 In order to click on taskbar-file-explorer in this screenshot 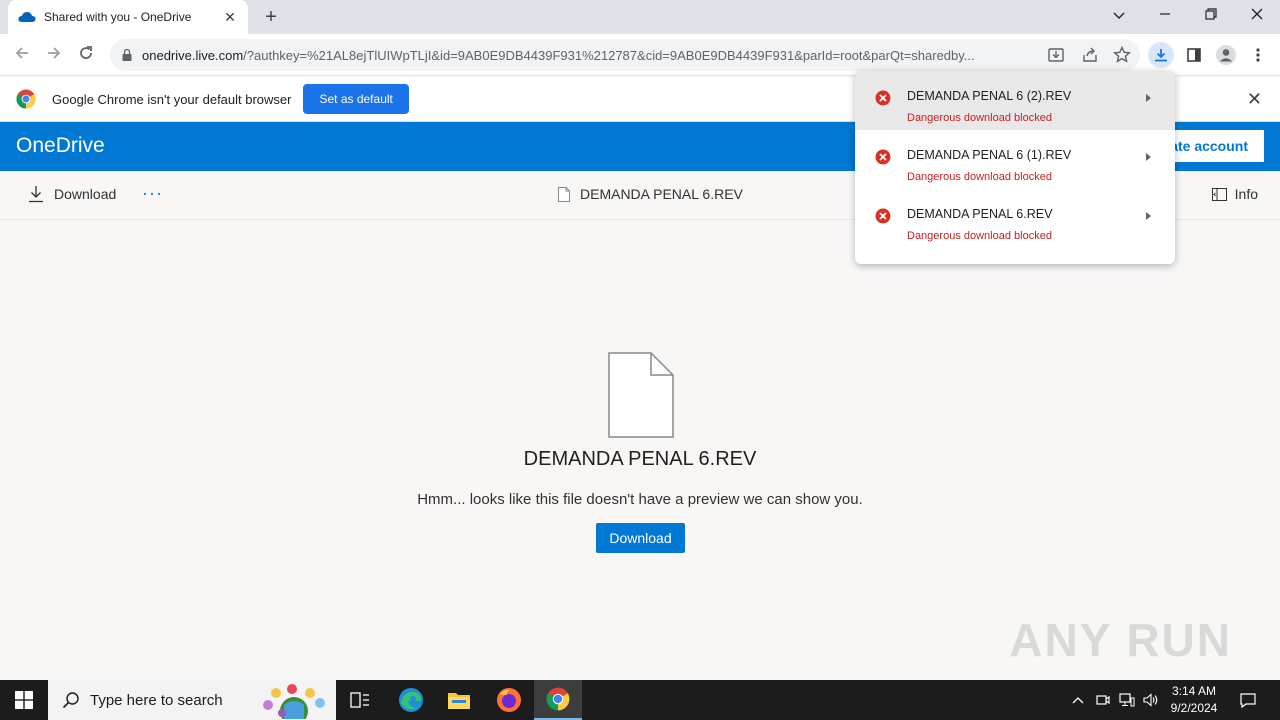, I will do `click(459, 700)`.